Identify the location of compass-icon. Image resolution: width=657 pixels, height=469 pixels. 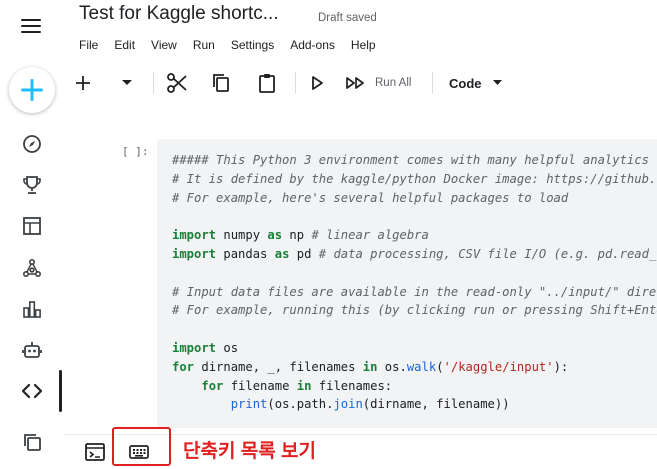
(31, 144).